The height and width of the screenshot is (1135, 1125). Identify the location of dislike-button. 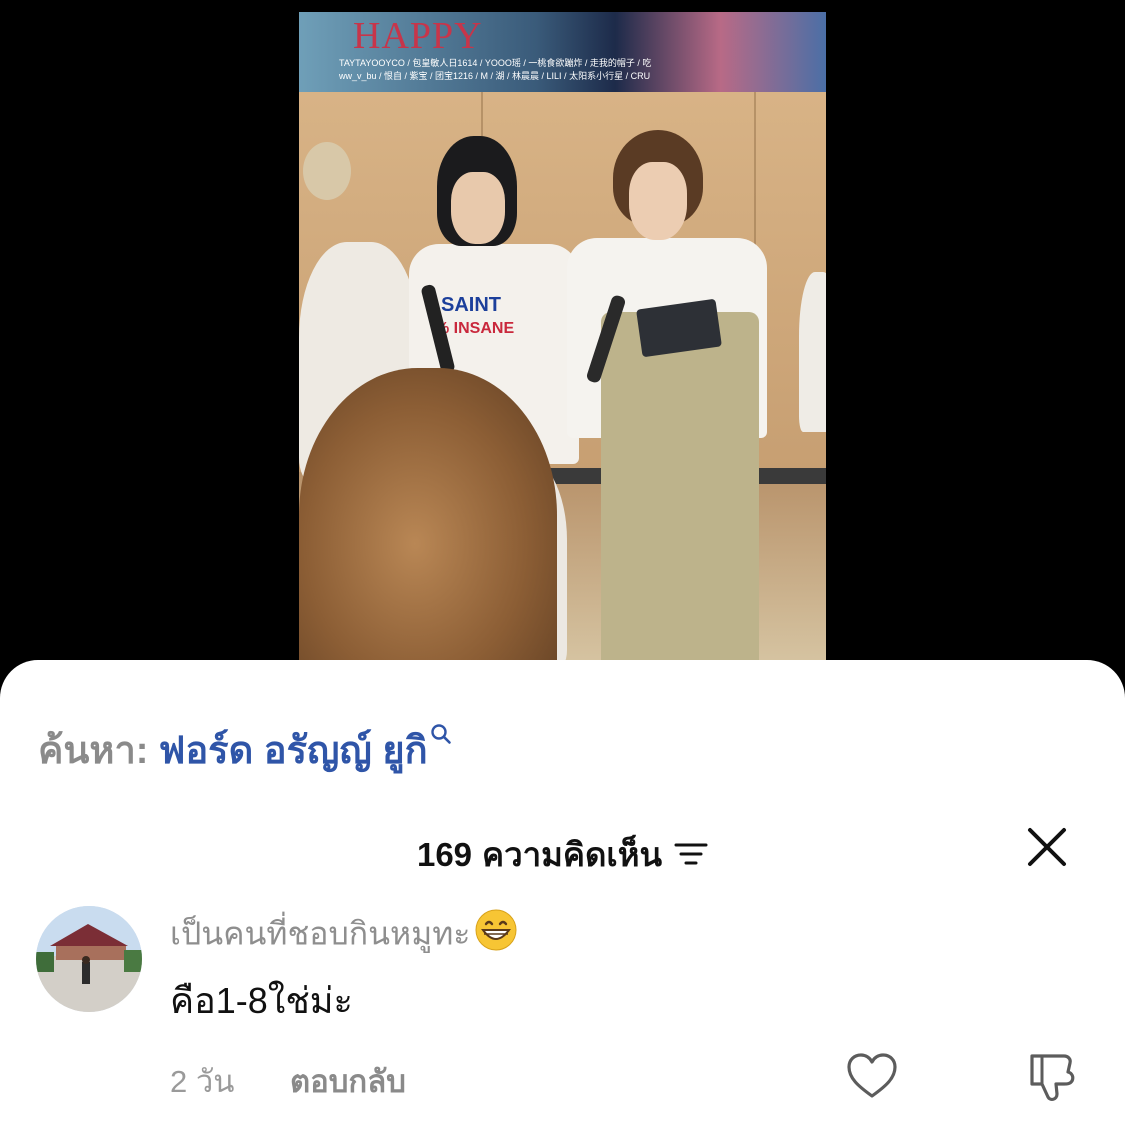
(1052, 1078).